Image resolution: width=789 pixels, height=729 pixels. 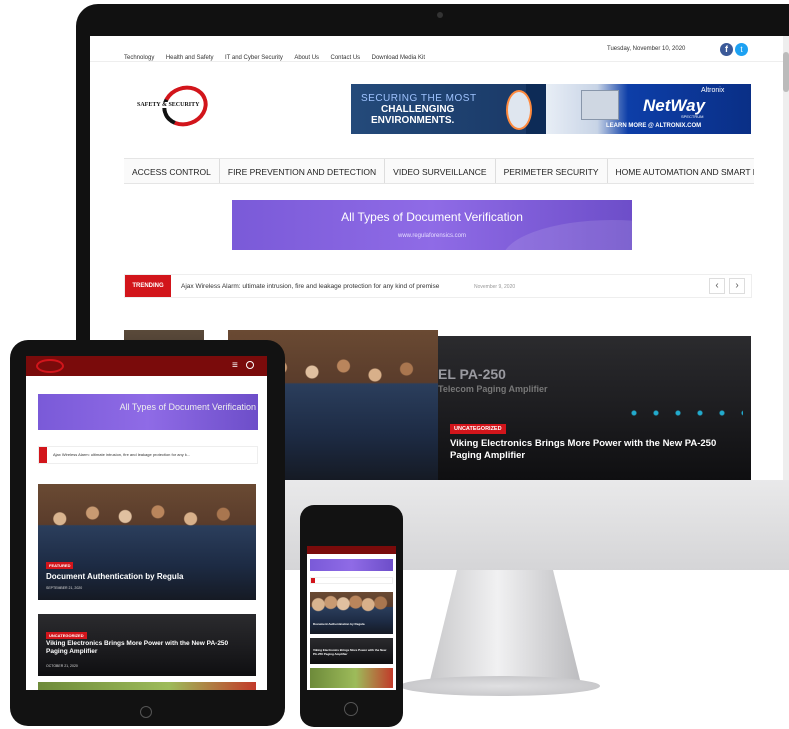 What do you see at coordinates (235, 365) in the screenshot?
I see `tablet-menu-icon: ≡` at bounding box center [235, 365].